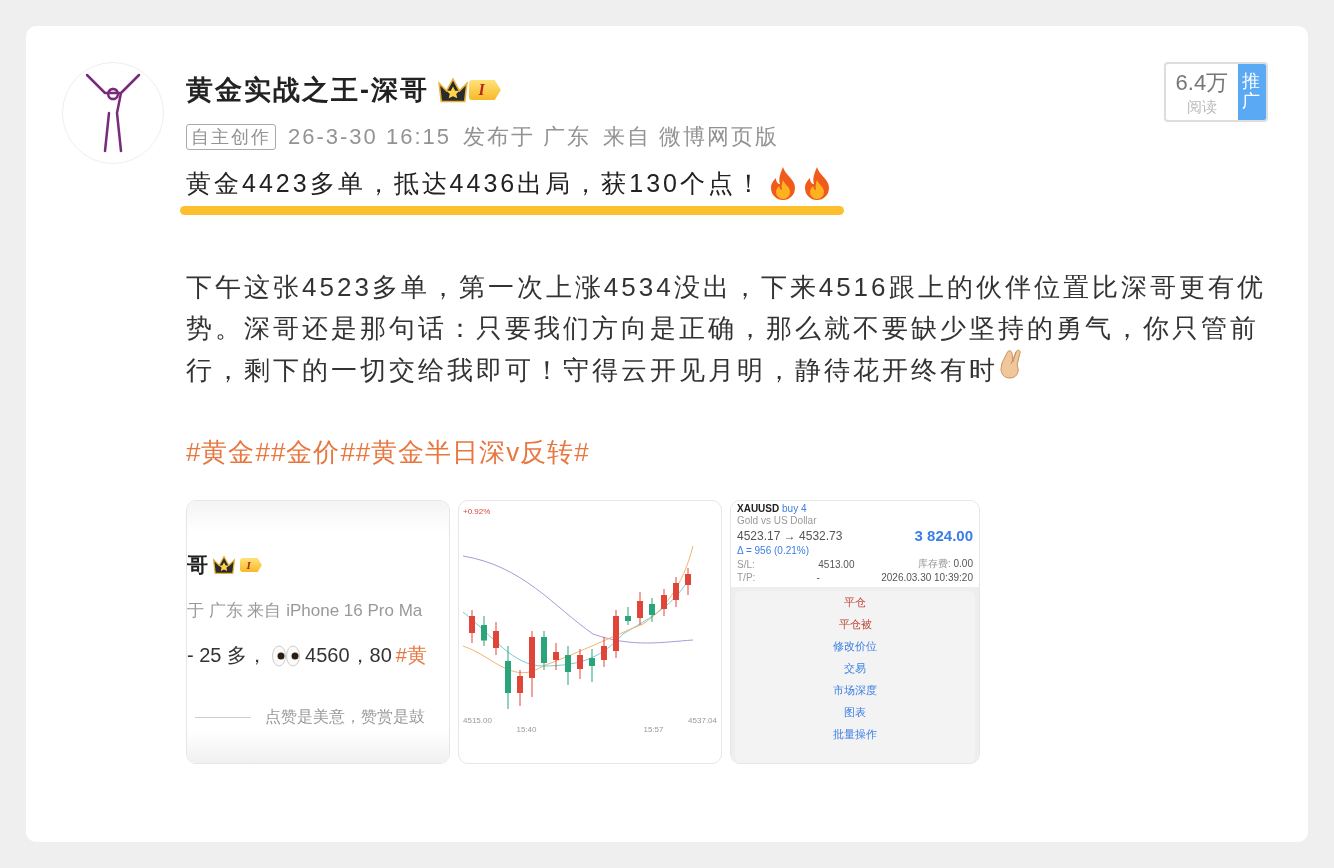 The height and width of the screenshot is (868, 1334). Describe the element at coordinates (653, 729) in the screenshot. I see `time-label: 15:57` at that location.